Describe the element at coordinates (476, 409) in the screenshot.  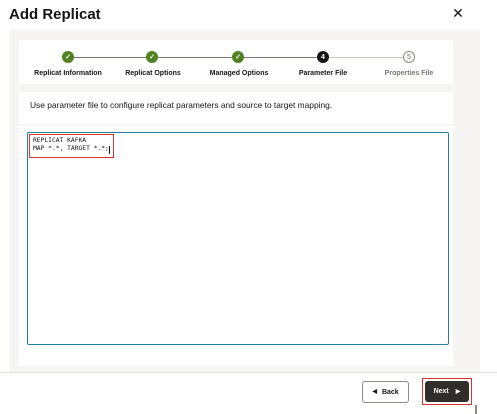
I see `scrollbar-edge` at that location.